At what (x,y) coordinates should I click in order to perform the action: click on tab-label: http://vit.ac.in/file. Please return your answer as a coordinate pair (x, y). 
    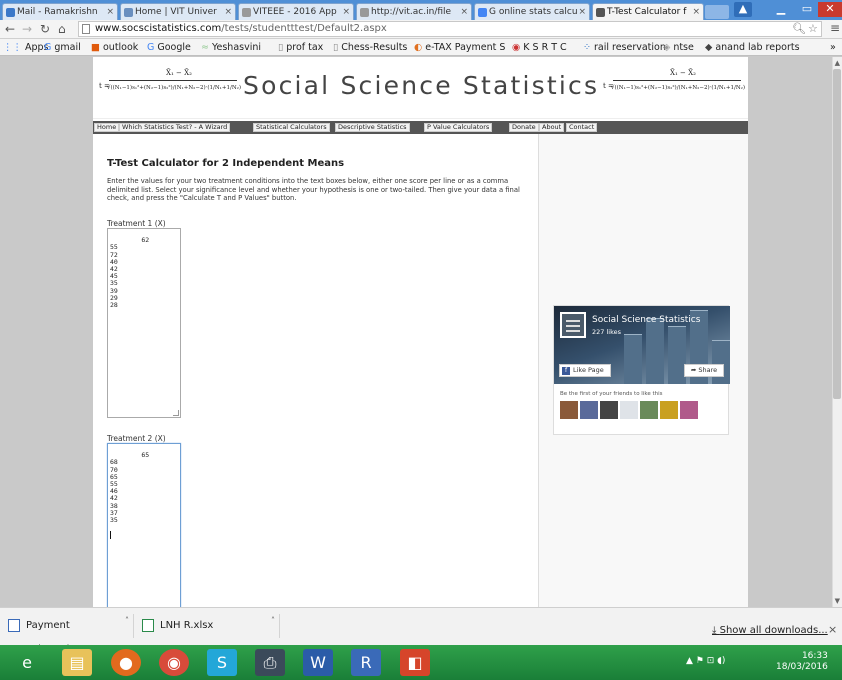
    Looking at the image, I should click on (411, 12).